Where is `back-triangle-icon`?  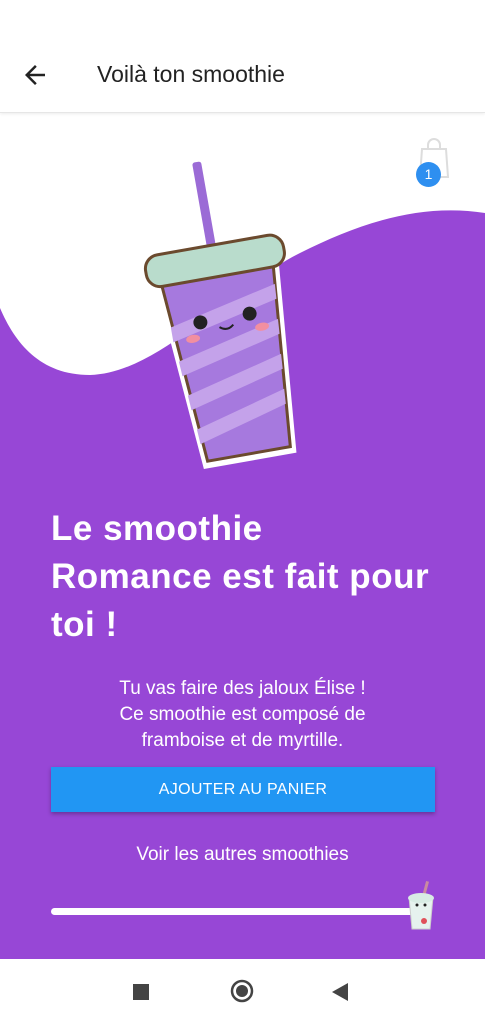
back-triangle-icon is located at coordinates (340, 992).